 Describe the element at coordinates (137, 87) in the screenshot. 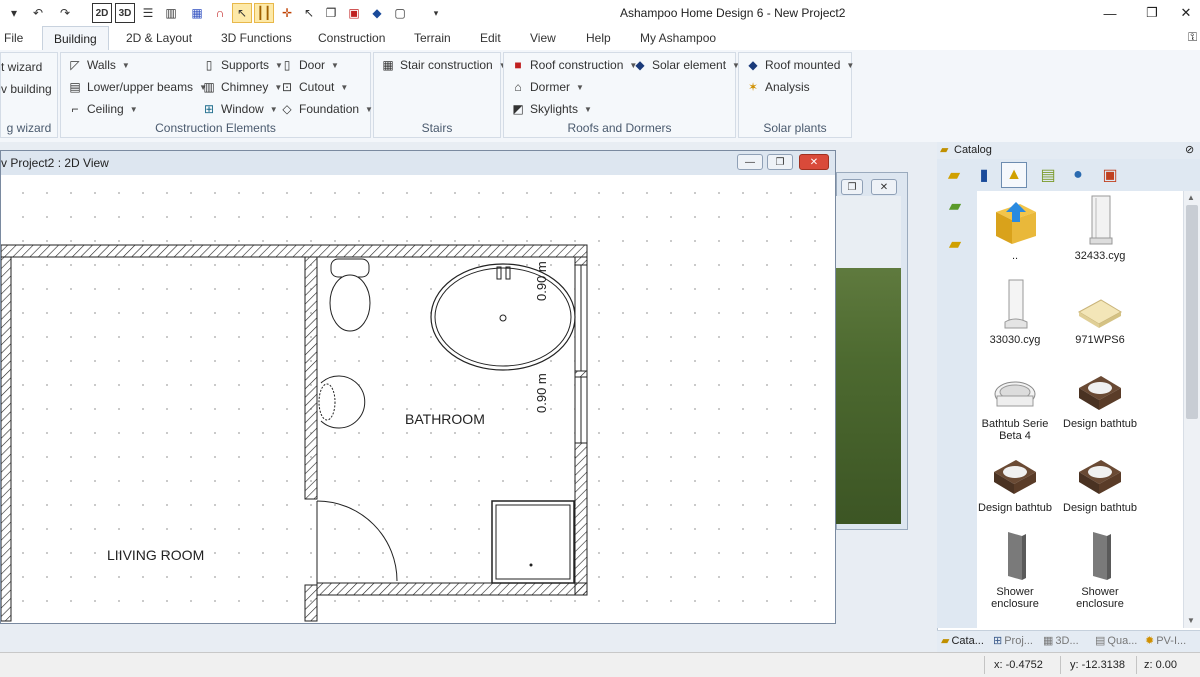

I see `lower-upper-beams-button: ▤ Lower/upper beams ▼` at that location.